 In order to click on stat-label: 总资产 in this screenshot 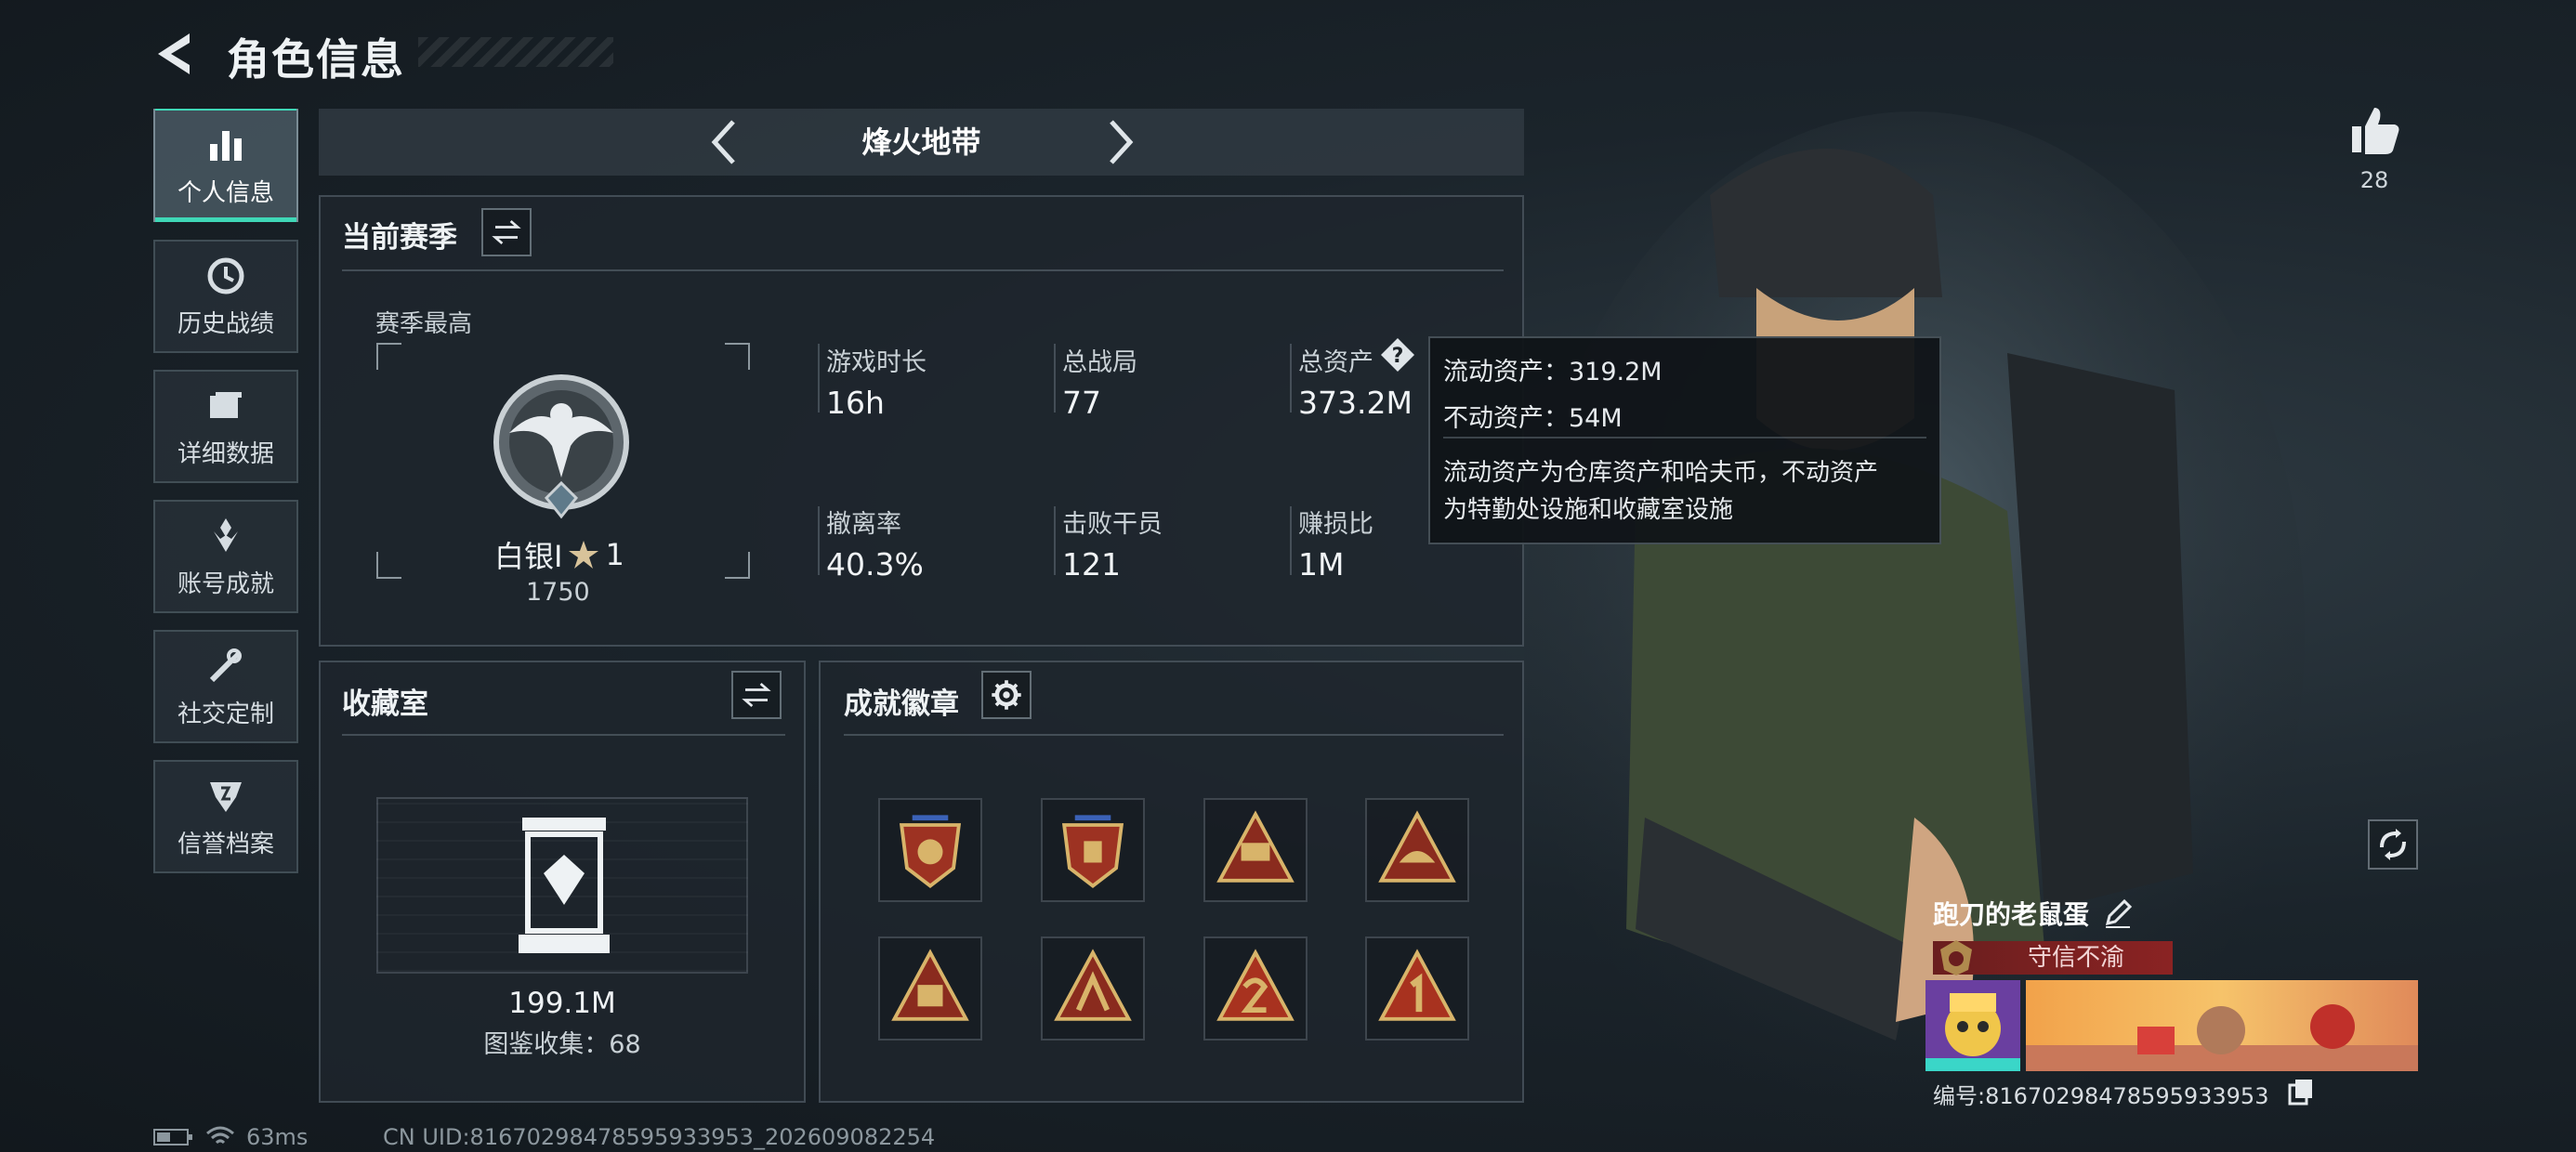, I will do `click(1335, 362)`.